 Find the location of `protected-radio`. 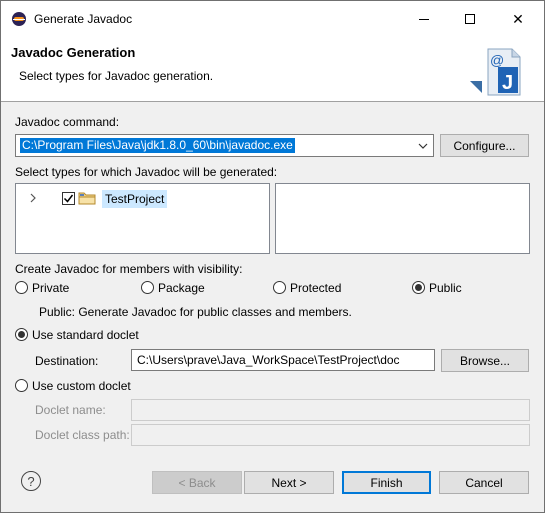

protected-radio is located at coordinates (279, 287).